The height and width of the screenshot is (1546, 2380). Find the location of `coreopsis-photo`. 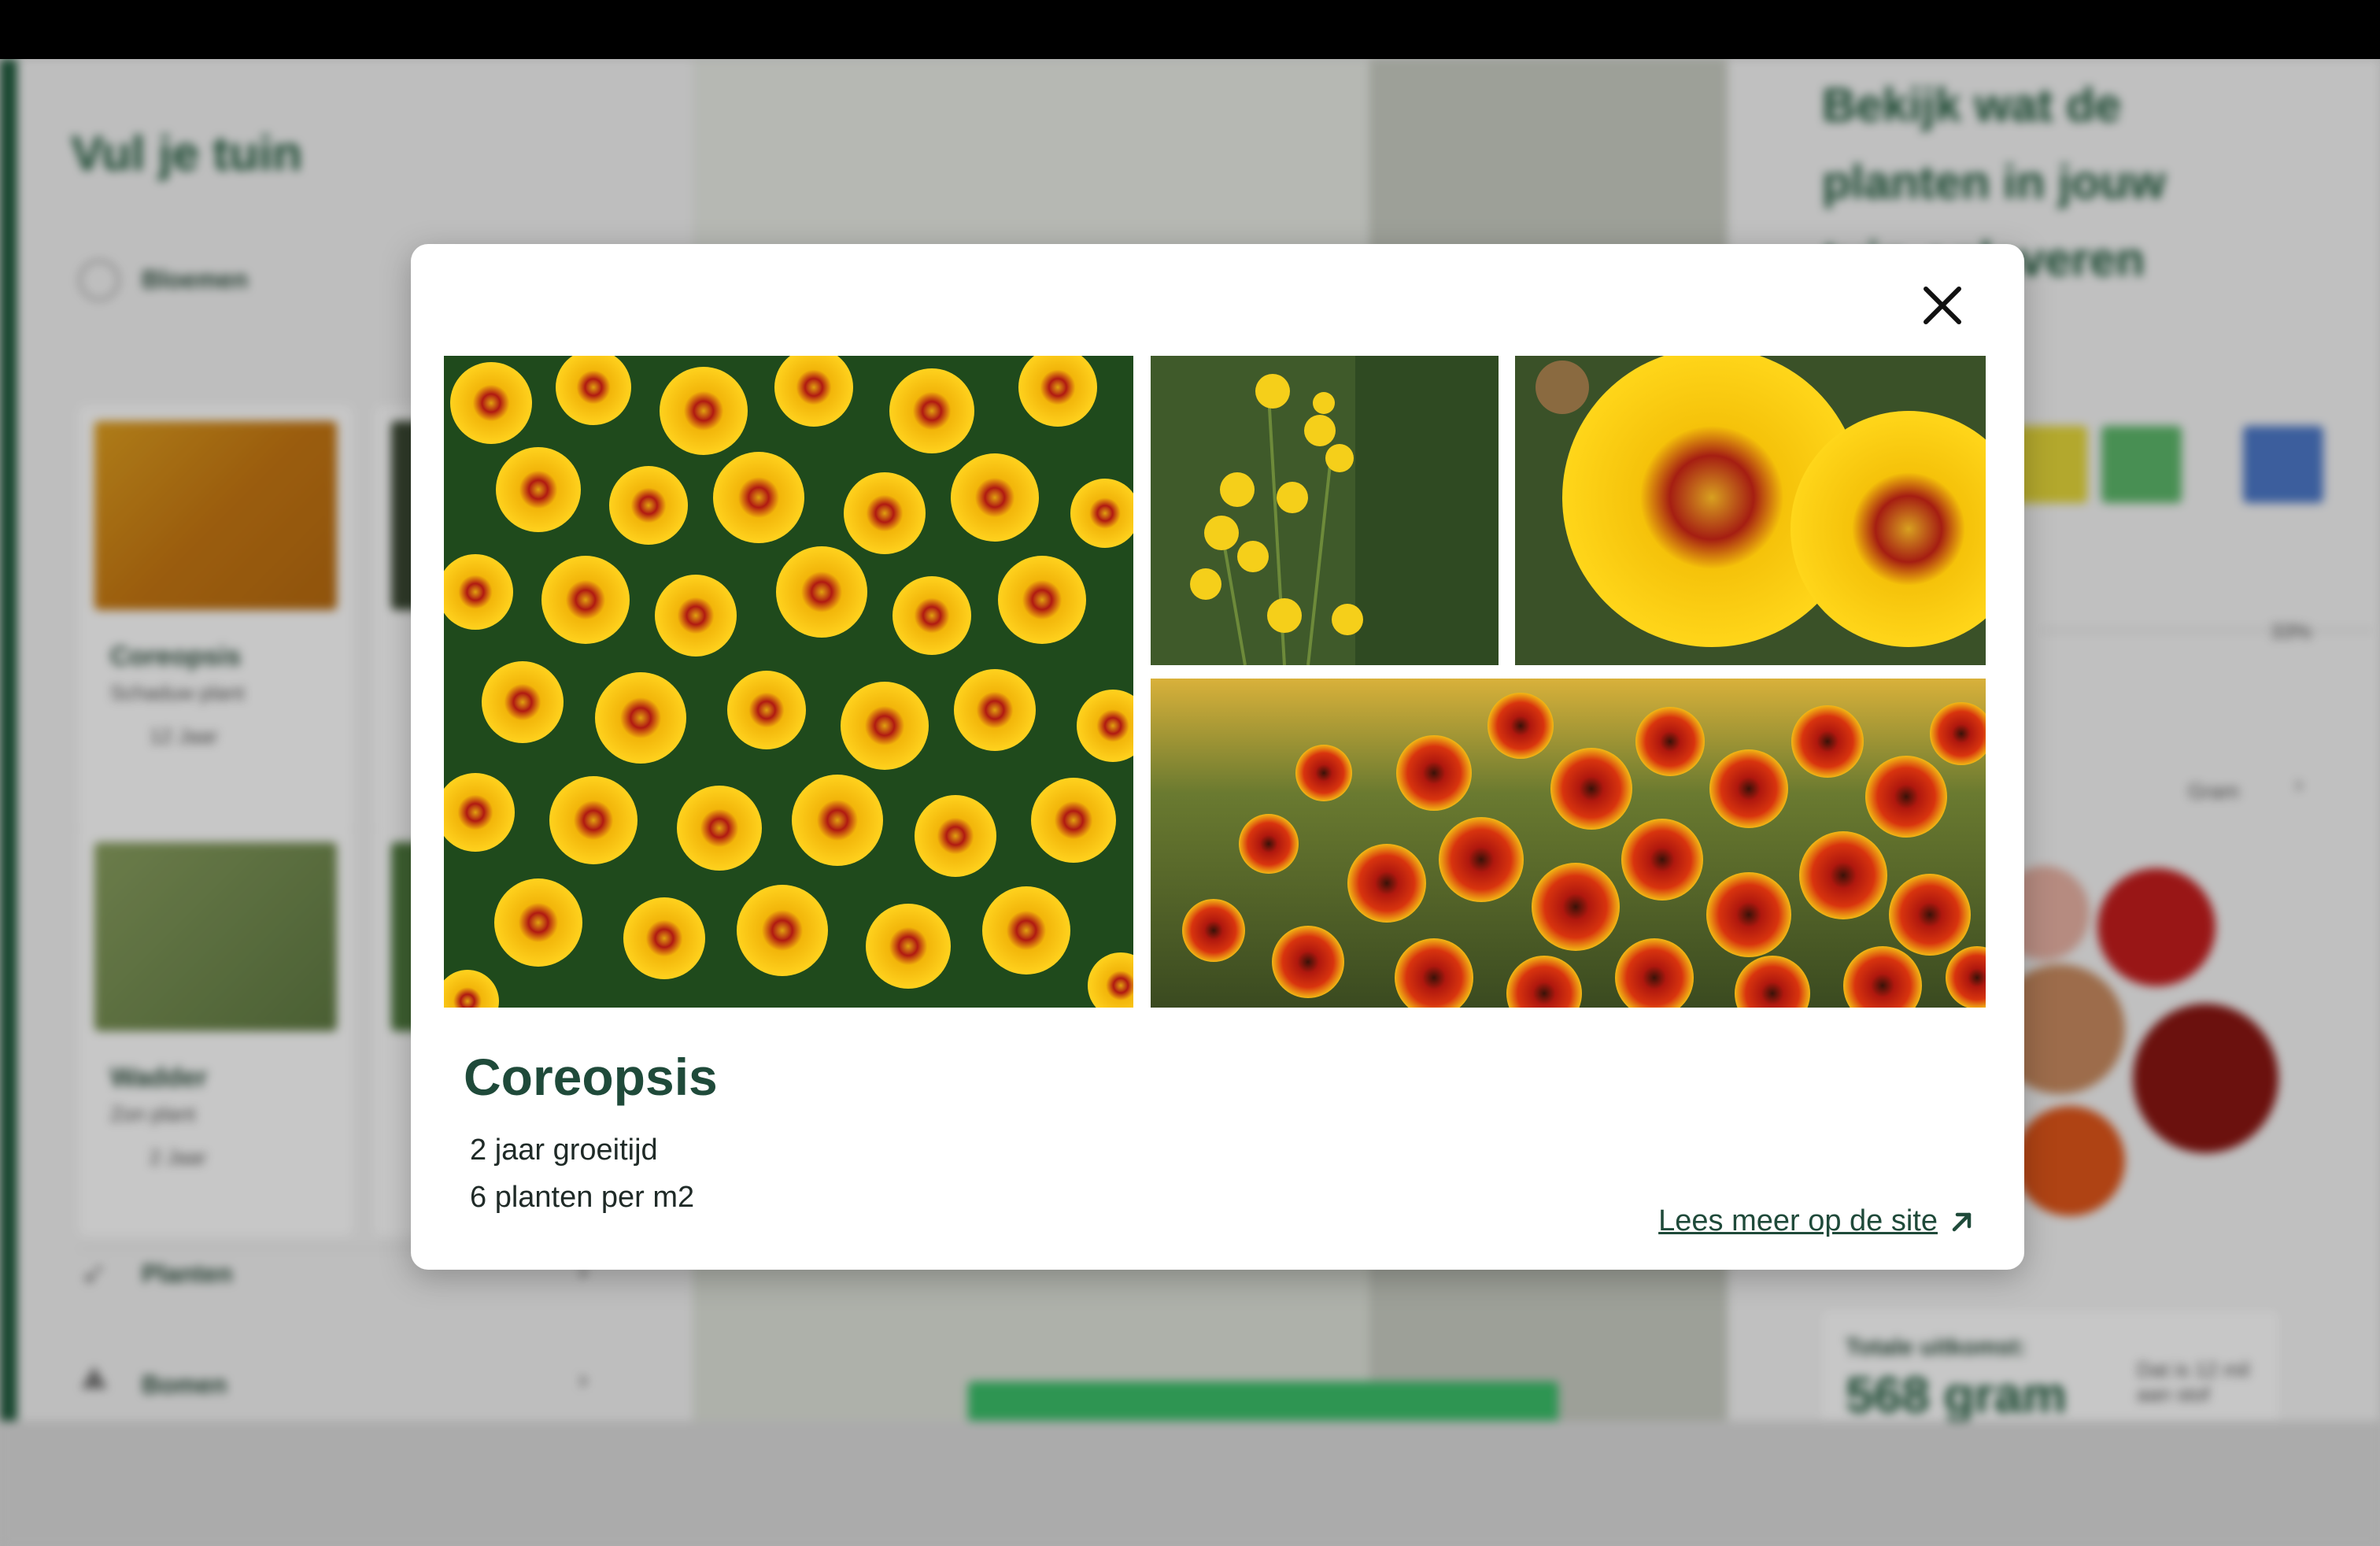

coreopsis-photo is located at coordinates (788, 682).